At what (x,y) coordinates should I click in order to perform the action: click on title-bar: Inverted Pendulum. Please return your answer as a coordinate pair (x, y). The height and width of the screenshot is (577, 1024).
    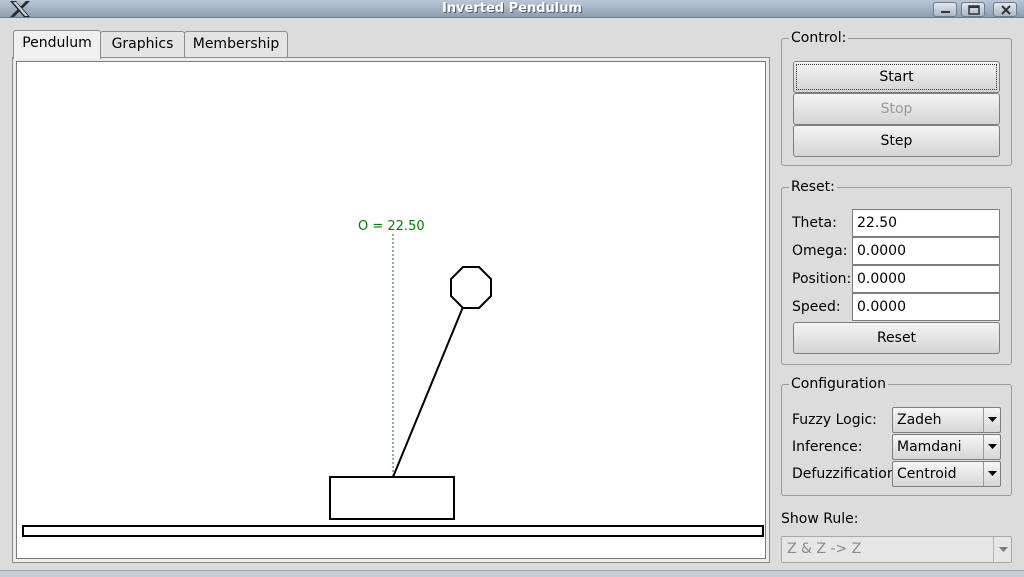
    Looking at the image, I should click on (512, 9).